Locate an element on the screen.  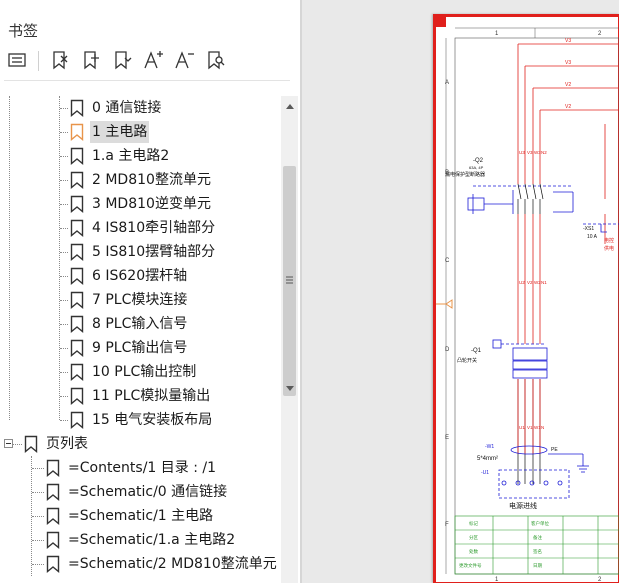
bookmark-item: 15 电气安装板布局 is located at coordinates (140, 420).